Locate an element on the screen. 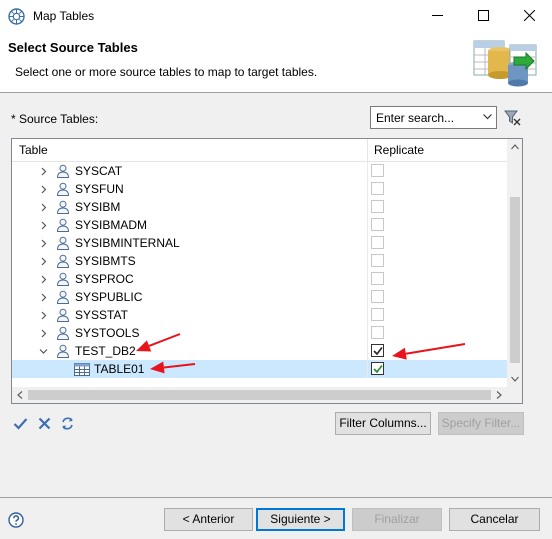  page-title: Select Source Tables is located at coordinates (73, 47).